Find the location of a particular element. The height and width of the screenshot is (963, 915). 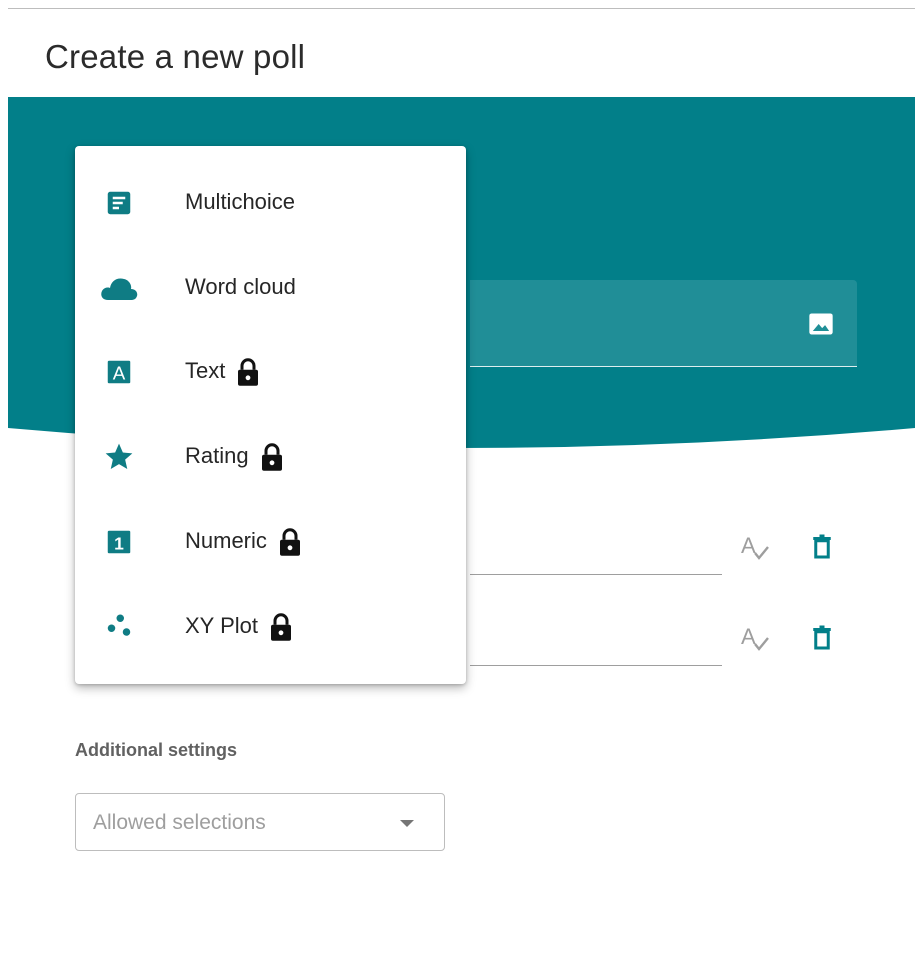

question-input is located at coordinates (663, 323).